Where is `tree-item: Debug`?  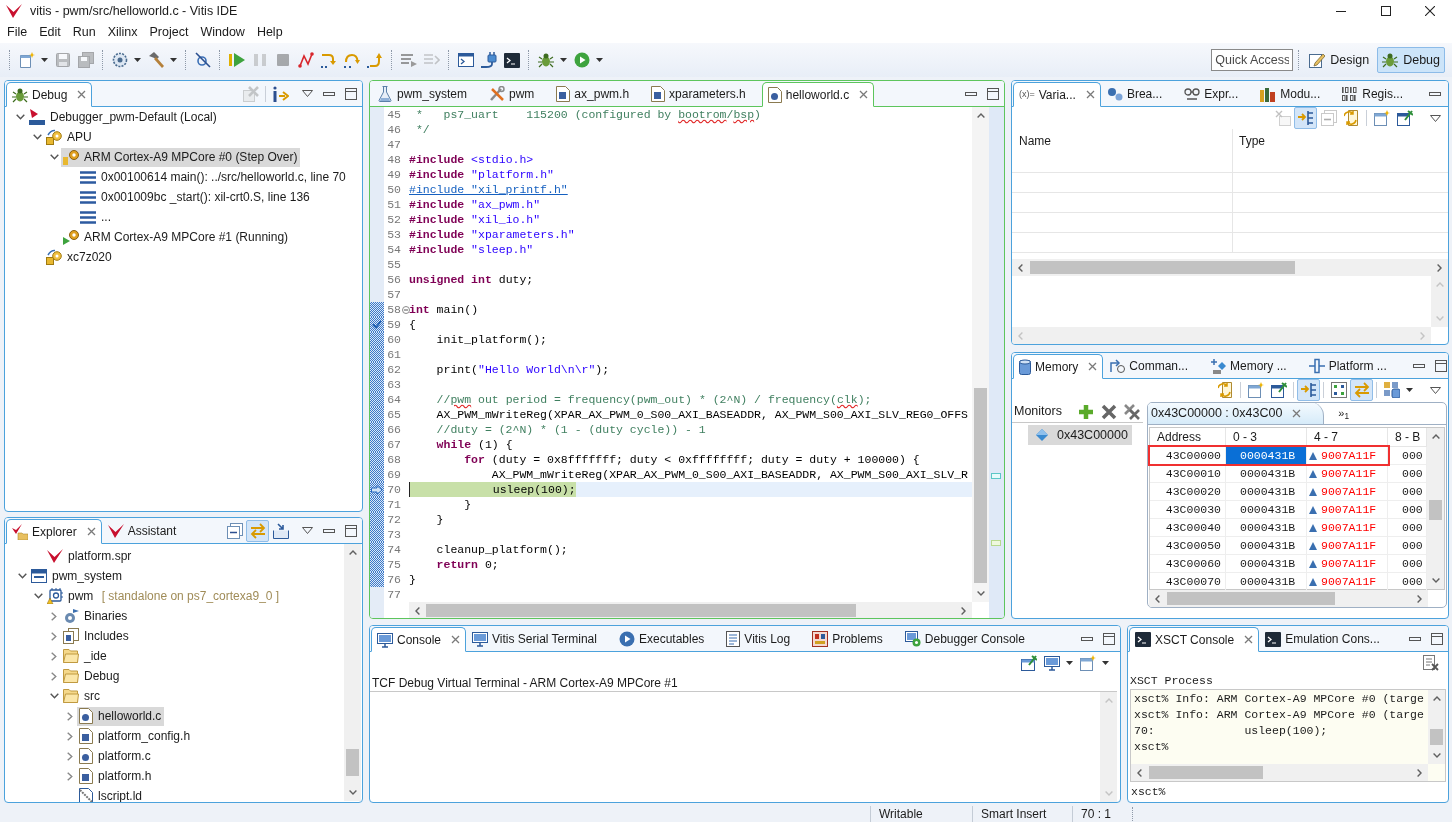
tree-item: Debug is located at coordinates (92, 676).